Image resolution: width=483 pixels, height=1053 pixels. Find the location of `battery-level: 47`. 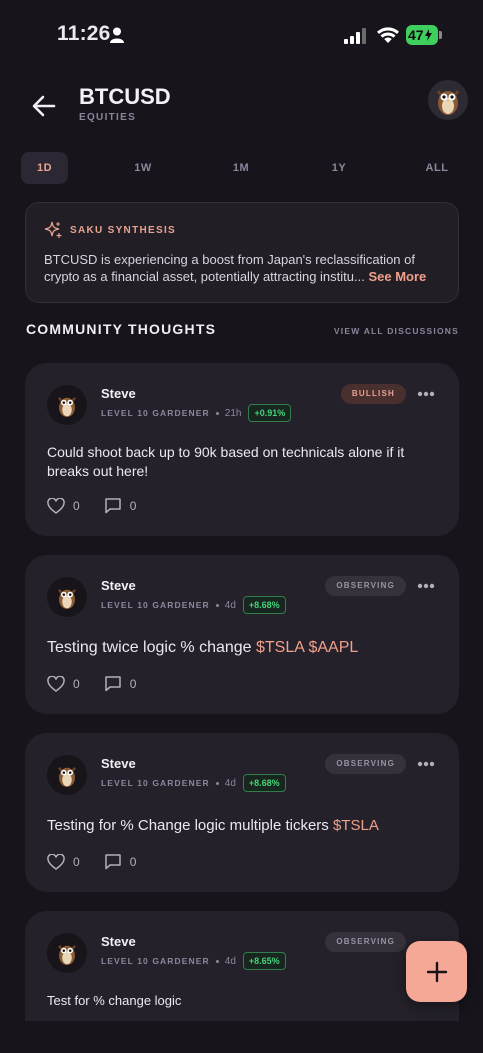

battery-level: 47 is located at coordinates (416, 35).